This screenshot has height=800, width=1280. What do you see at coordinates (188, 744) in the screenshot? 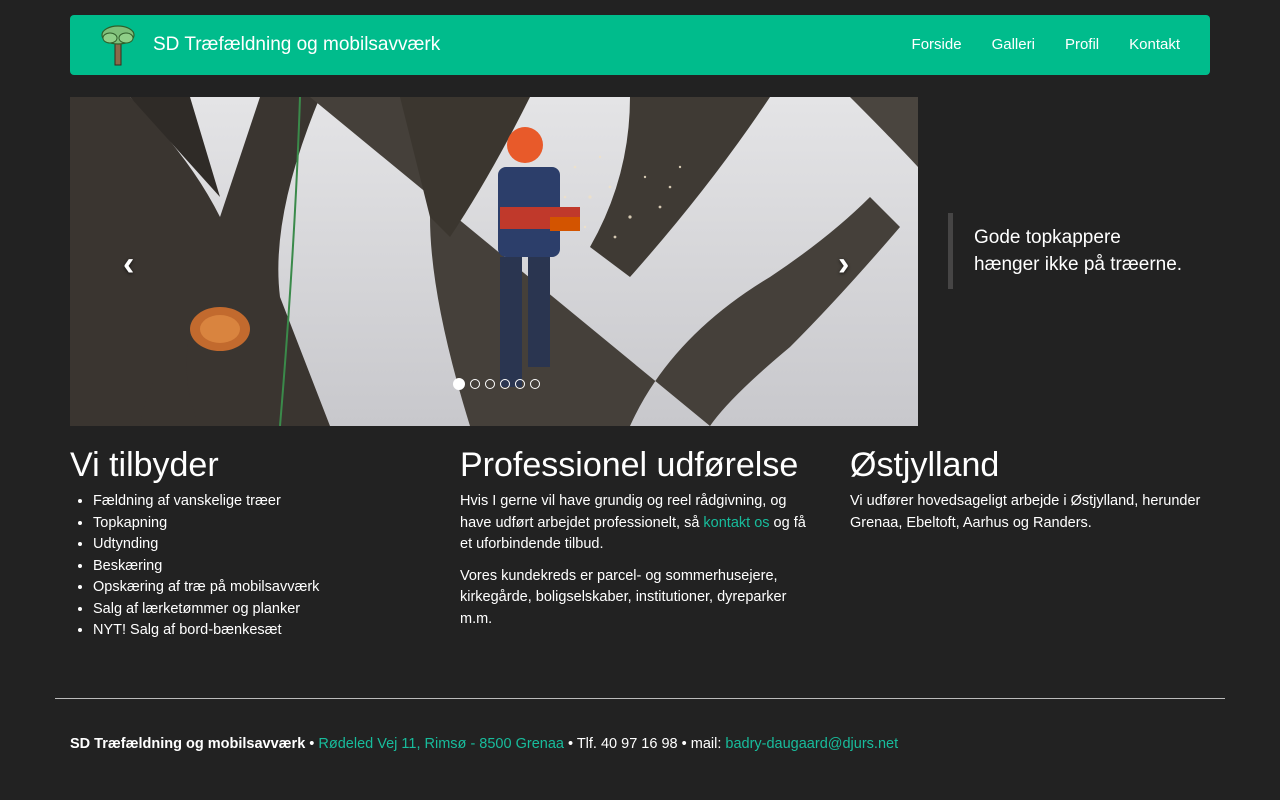
I see `footer-company: SD Træfældning og mobilsavværk` at bounding box center [188, 744].